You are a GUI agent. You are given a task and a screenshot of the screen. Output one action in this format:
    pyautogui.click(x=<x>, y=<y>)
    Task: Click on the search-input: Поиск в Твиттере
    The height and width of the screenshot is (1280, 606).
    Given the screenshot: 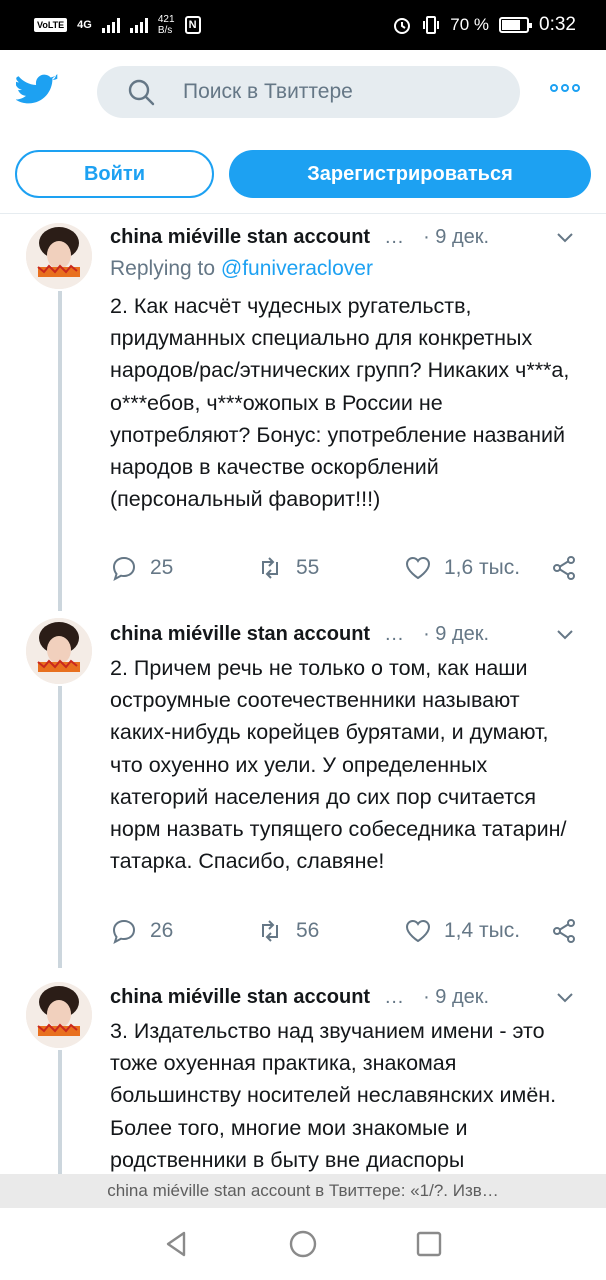 What is the action you would take?
    pyautogui.click(x=308, y=92)
    